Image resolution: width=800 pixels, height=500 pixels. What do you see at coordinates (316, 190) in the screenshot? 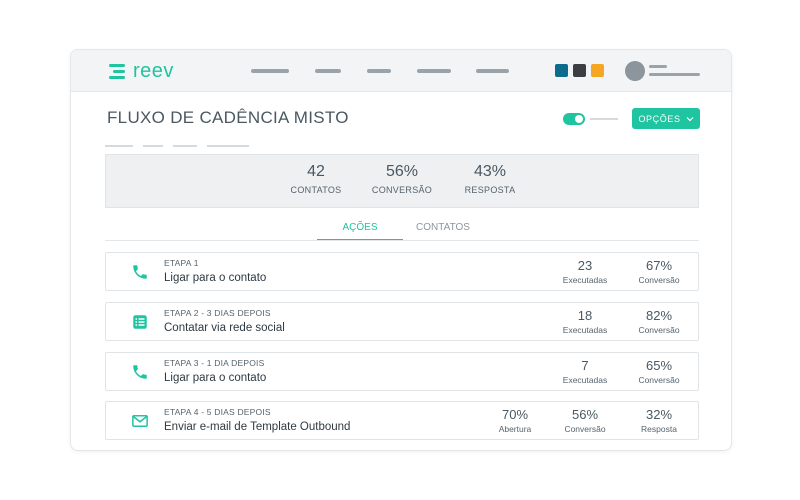
I see `stat-label: CONTATOS` at bounding box center [316, 190].